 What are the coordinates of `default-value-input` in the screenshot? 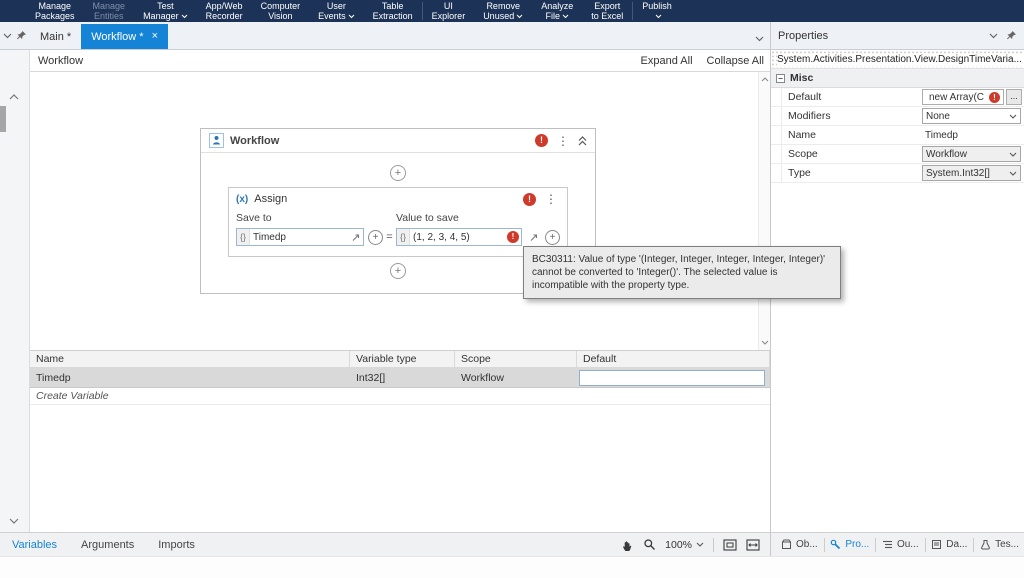 It's located at (672, 377).